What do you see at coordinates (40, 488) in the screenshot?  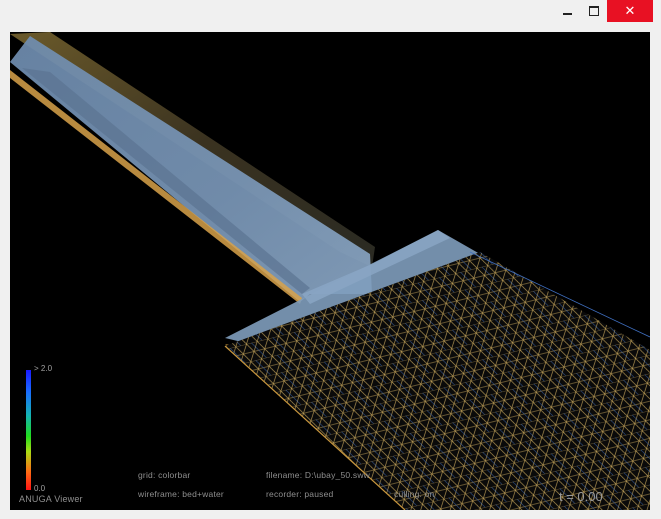 I see `colorbar-min-label: 0.0` at bounding box center [40, 488].